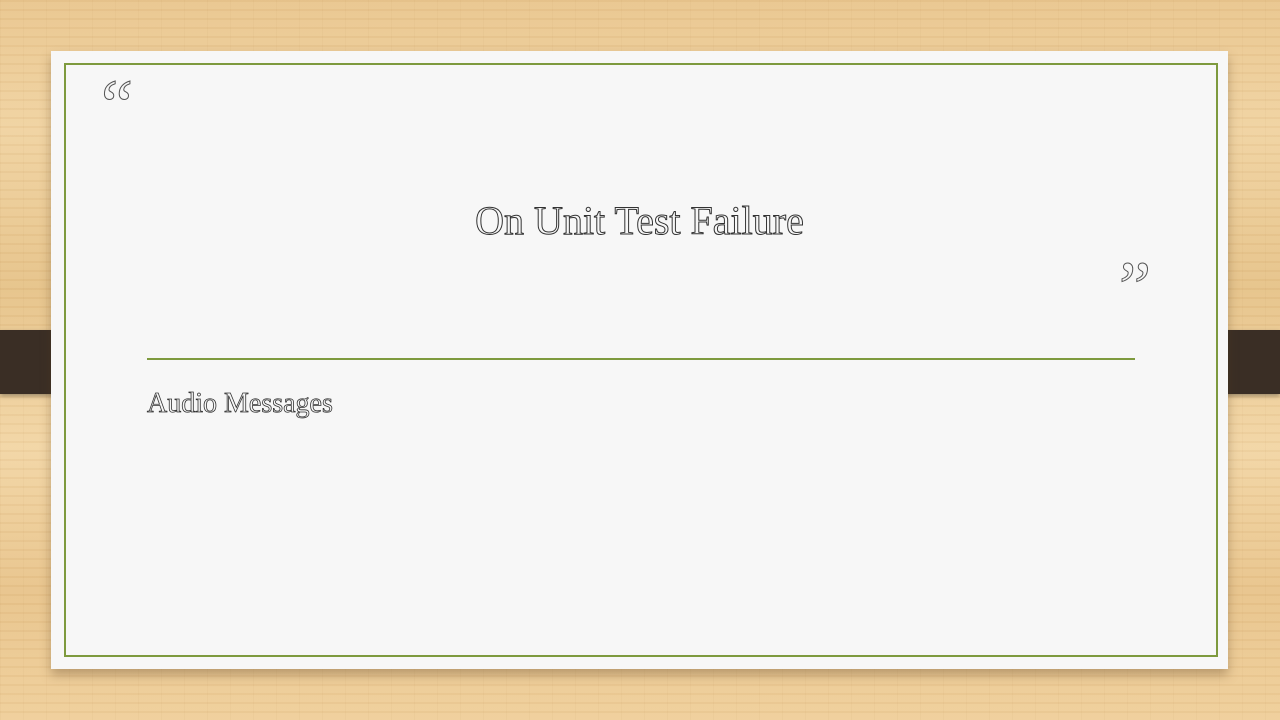 The height and width of the screenshot is (720, 1280). What do you see at coordinates (640, 221) in the screenshot?
I see `slide-title: On Unit Test Failure` at bounding box center [640, 221].